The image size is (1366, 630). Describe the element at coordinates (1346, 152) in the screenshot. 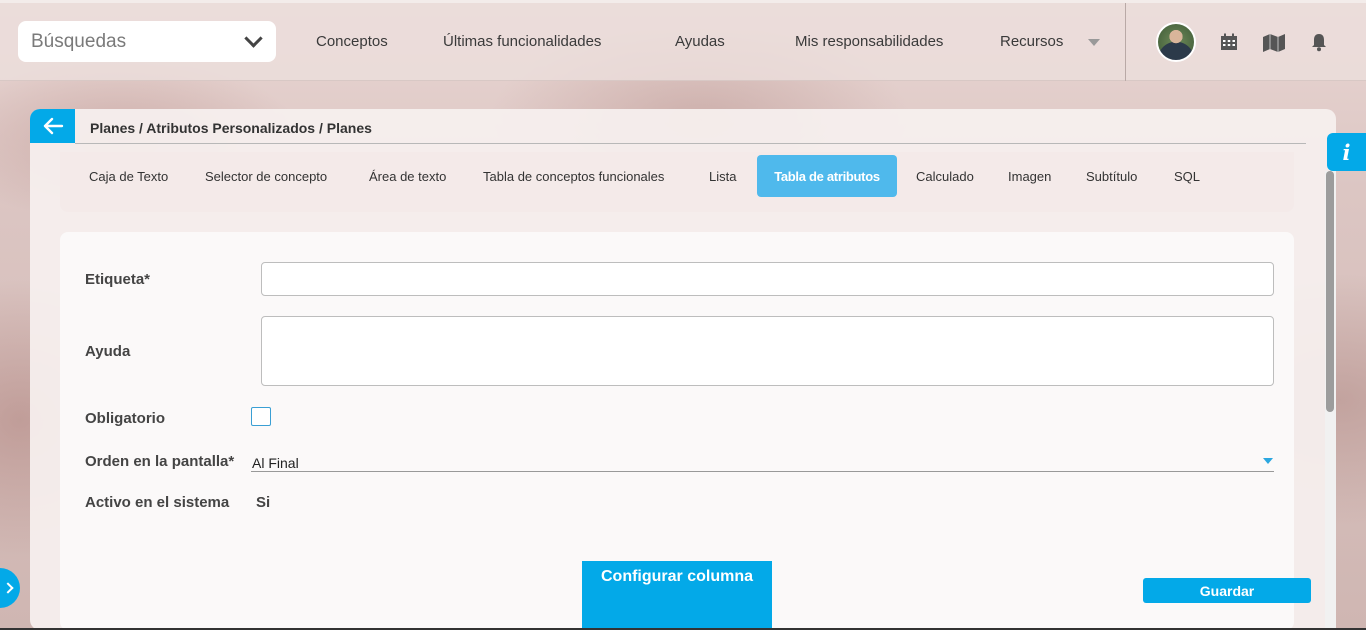

I see `info-icon: i` at that location.